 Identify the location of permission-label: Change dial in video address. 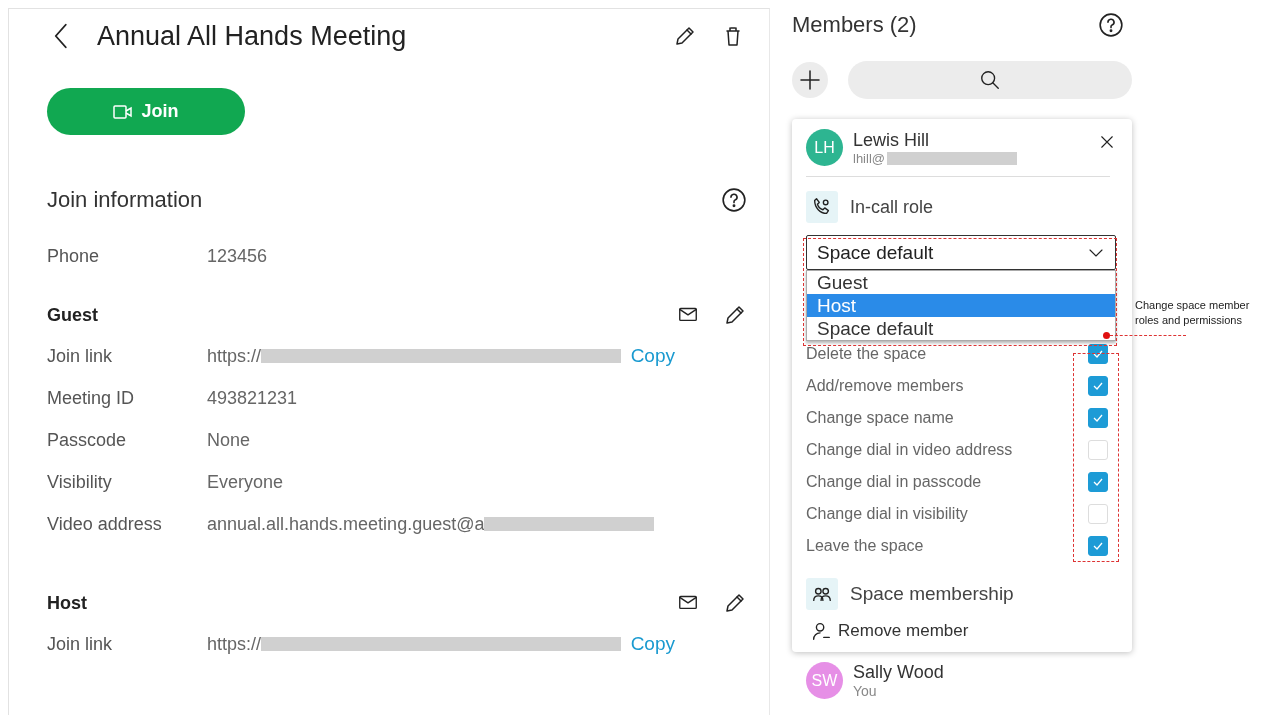
(909, 450).